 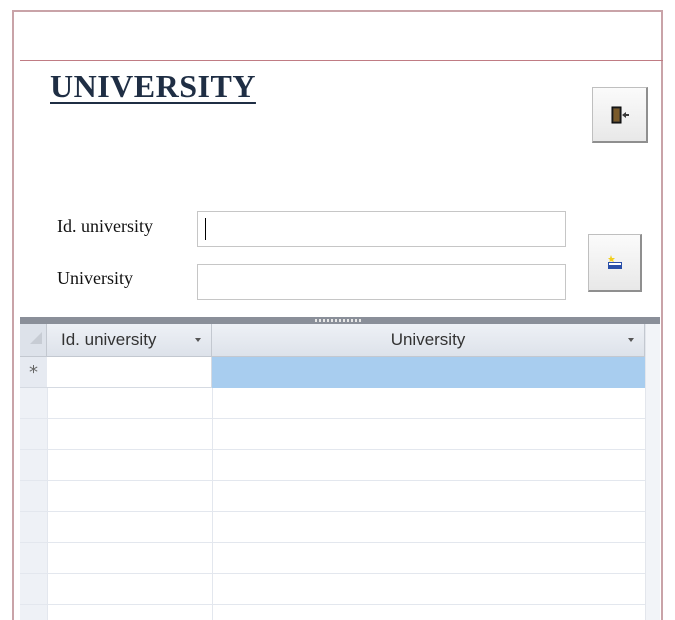 I want to click on new-record-icon, so click(x=614, y=261).